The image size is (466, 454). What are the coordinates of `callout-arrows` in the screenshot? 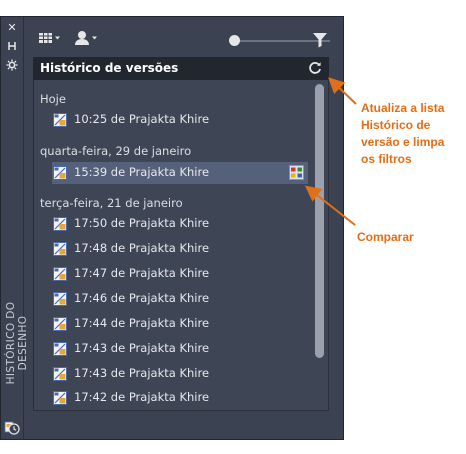 It's located at (330, 151).